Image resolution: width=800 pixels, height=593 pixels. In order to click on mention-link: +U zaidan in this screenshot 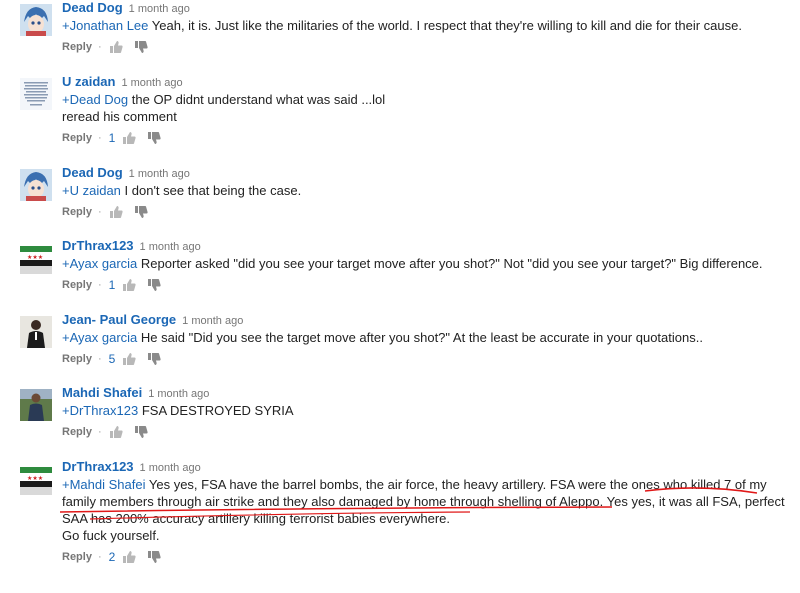, I will do `click(91, 190)`.